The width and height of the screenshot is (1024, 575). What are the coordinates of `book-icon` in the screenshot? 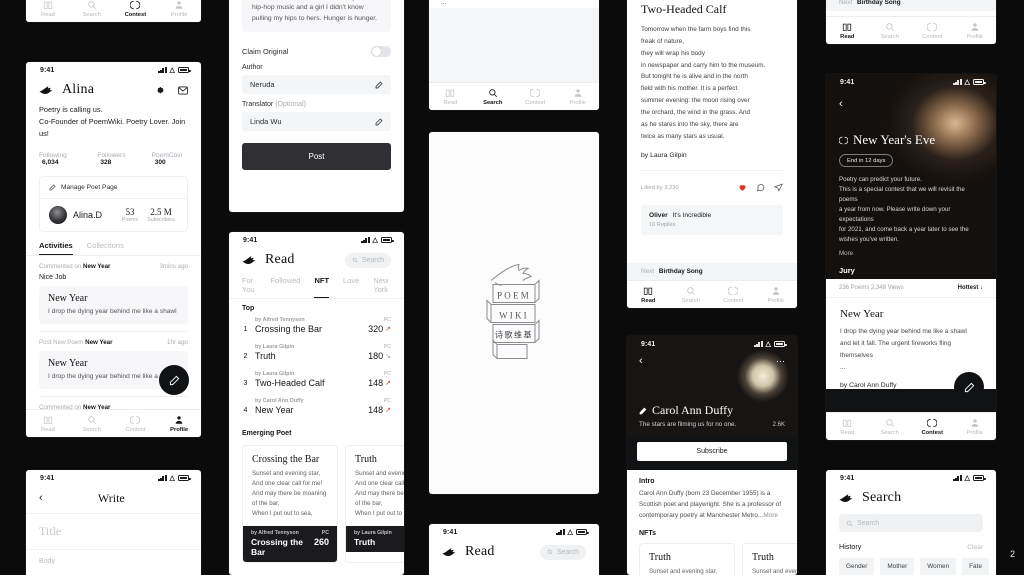 It's located at (847, 27).